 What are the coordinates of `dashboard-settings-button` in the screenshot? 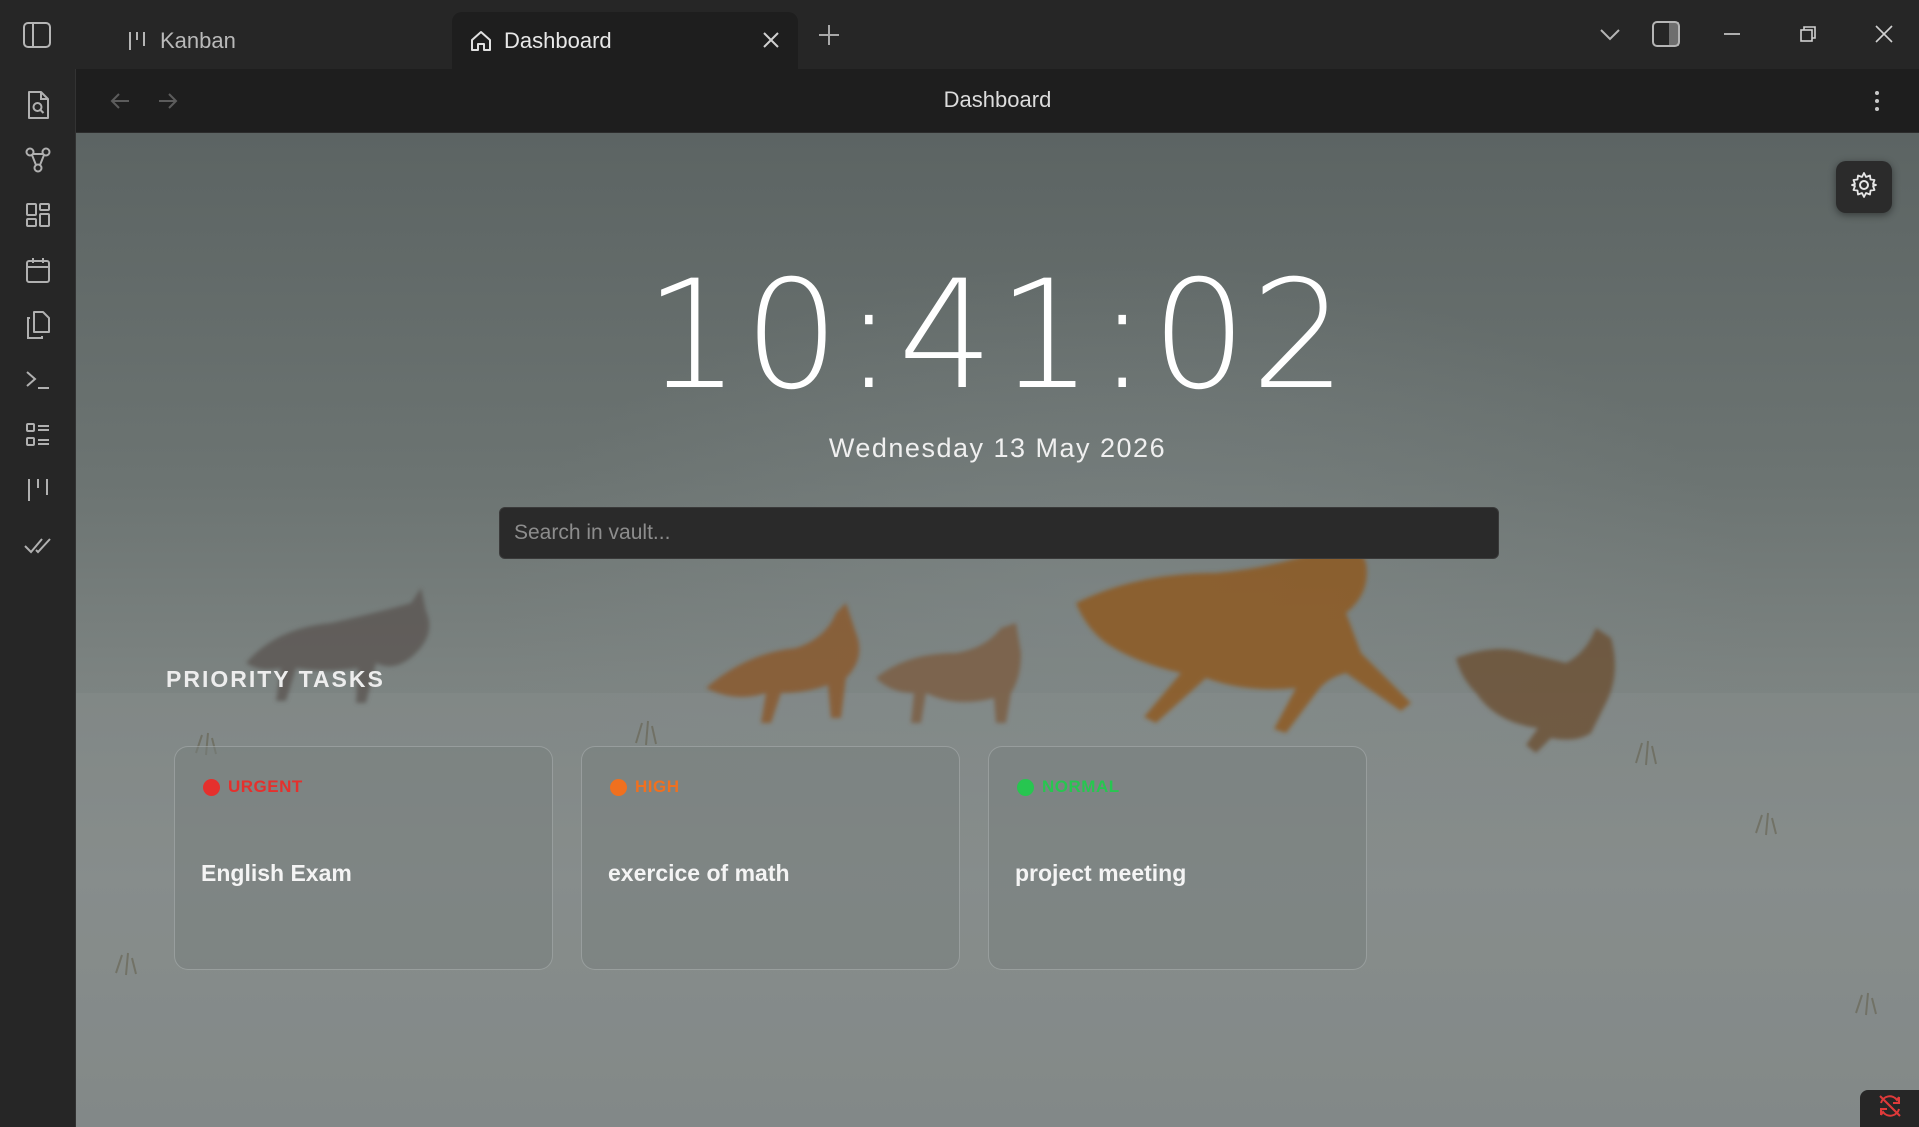 It's located at (1864, 187).